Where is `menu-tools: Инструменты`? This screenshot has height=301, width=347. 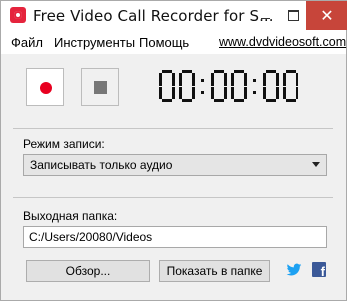 menu-tools: Инструменты is located at coordinates (94, 42).